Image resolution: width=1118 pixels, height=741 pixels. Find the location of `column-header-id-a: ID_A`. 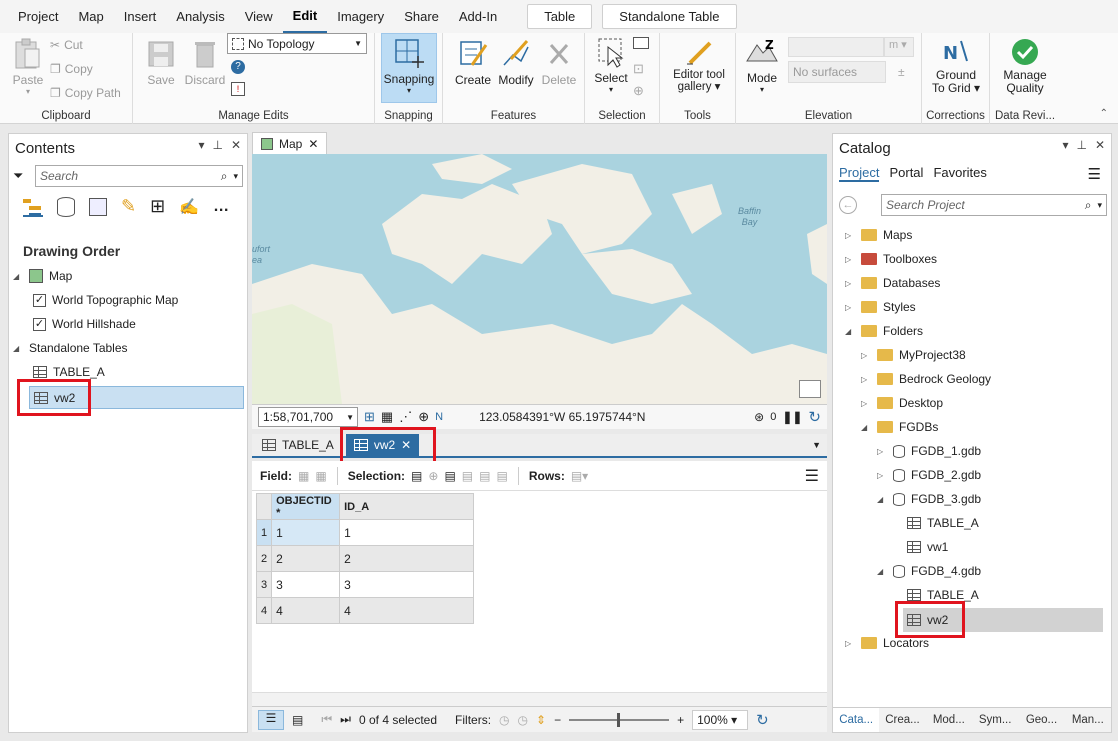

column-header-id-a: ID_A is located at coordinates (407, 506).